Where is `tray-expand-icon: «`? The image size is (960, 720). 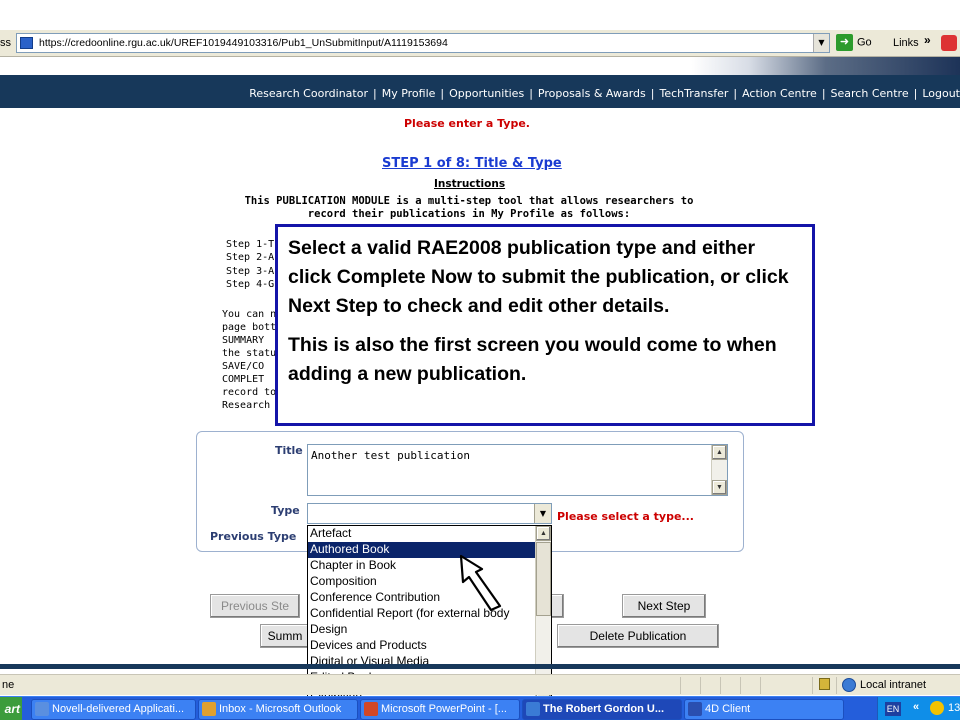 tray-expand-icon: « is located at coordinates (916, 707).